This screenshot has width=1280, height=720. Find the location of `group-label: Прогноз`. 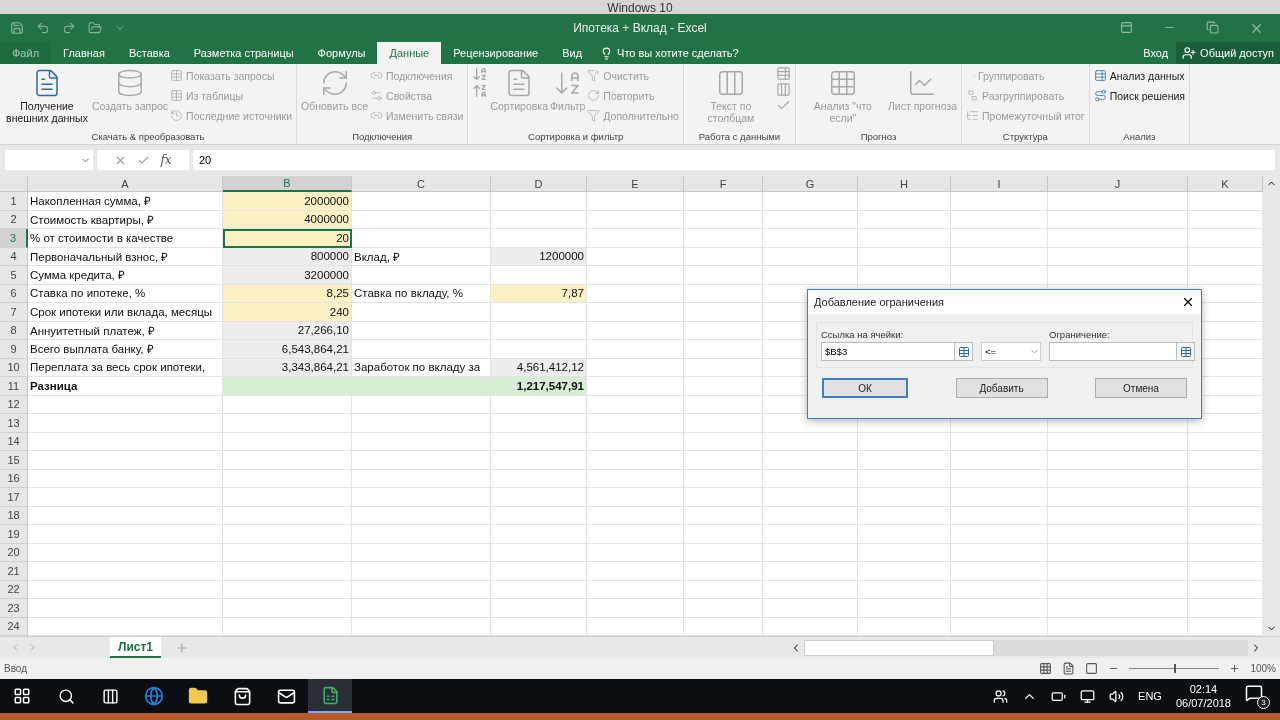

group-label: Прогноз is located at coordinates (878, 137).